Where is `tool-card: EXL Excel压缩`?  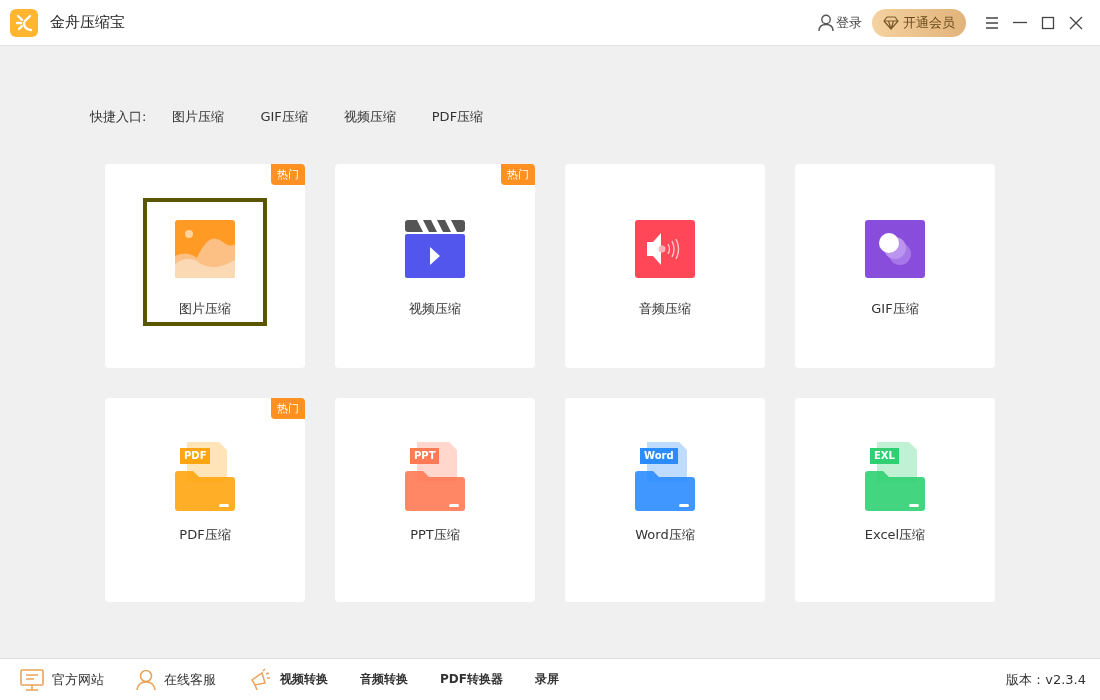 tool-card: EXL Excel压缩 is located at coordinates (895, 500).